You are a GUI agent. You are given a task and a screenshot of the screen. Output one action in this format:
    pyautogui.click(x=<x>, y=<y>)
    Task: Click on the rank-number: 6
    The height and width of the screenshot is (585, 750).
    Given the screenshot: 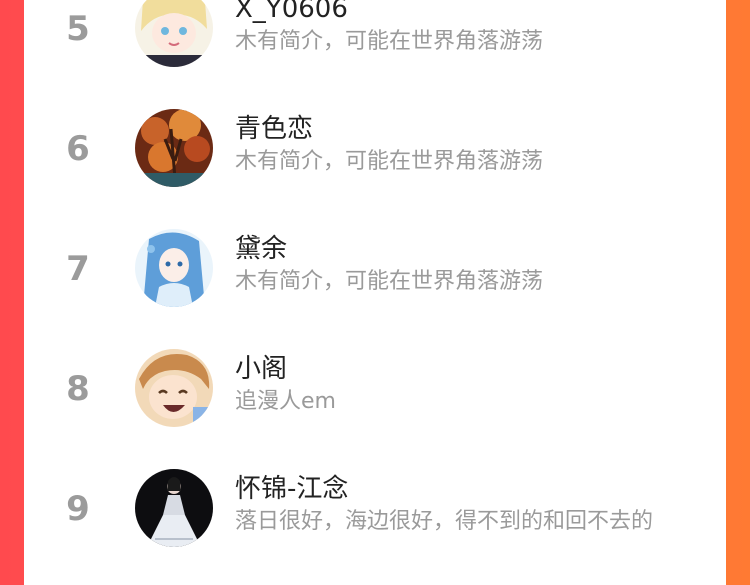 What is the action you would take?
    pyautogui.click(x=78, y=149)
    